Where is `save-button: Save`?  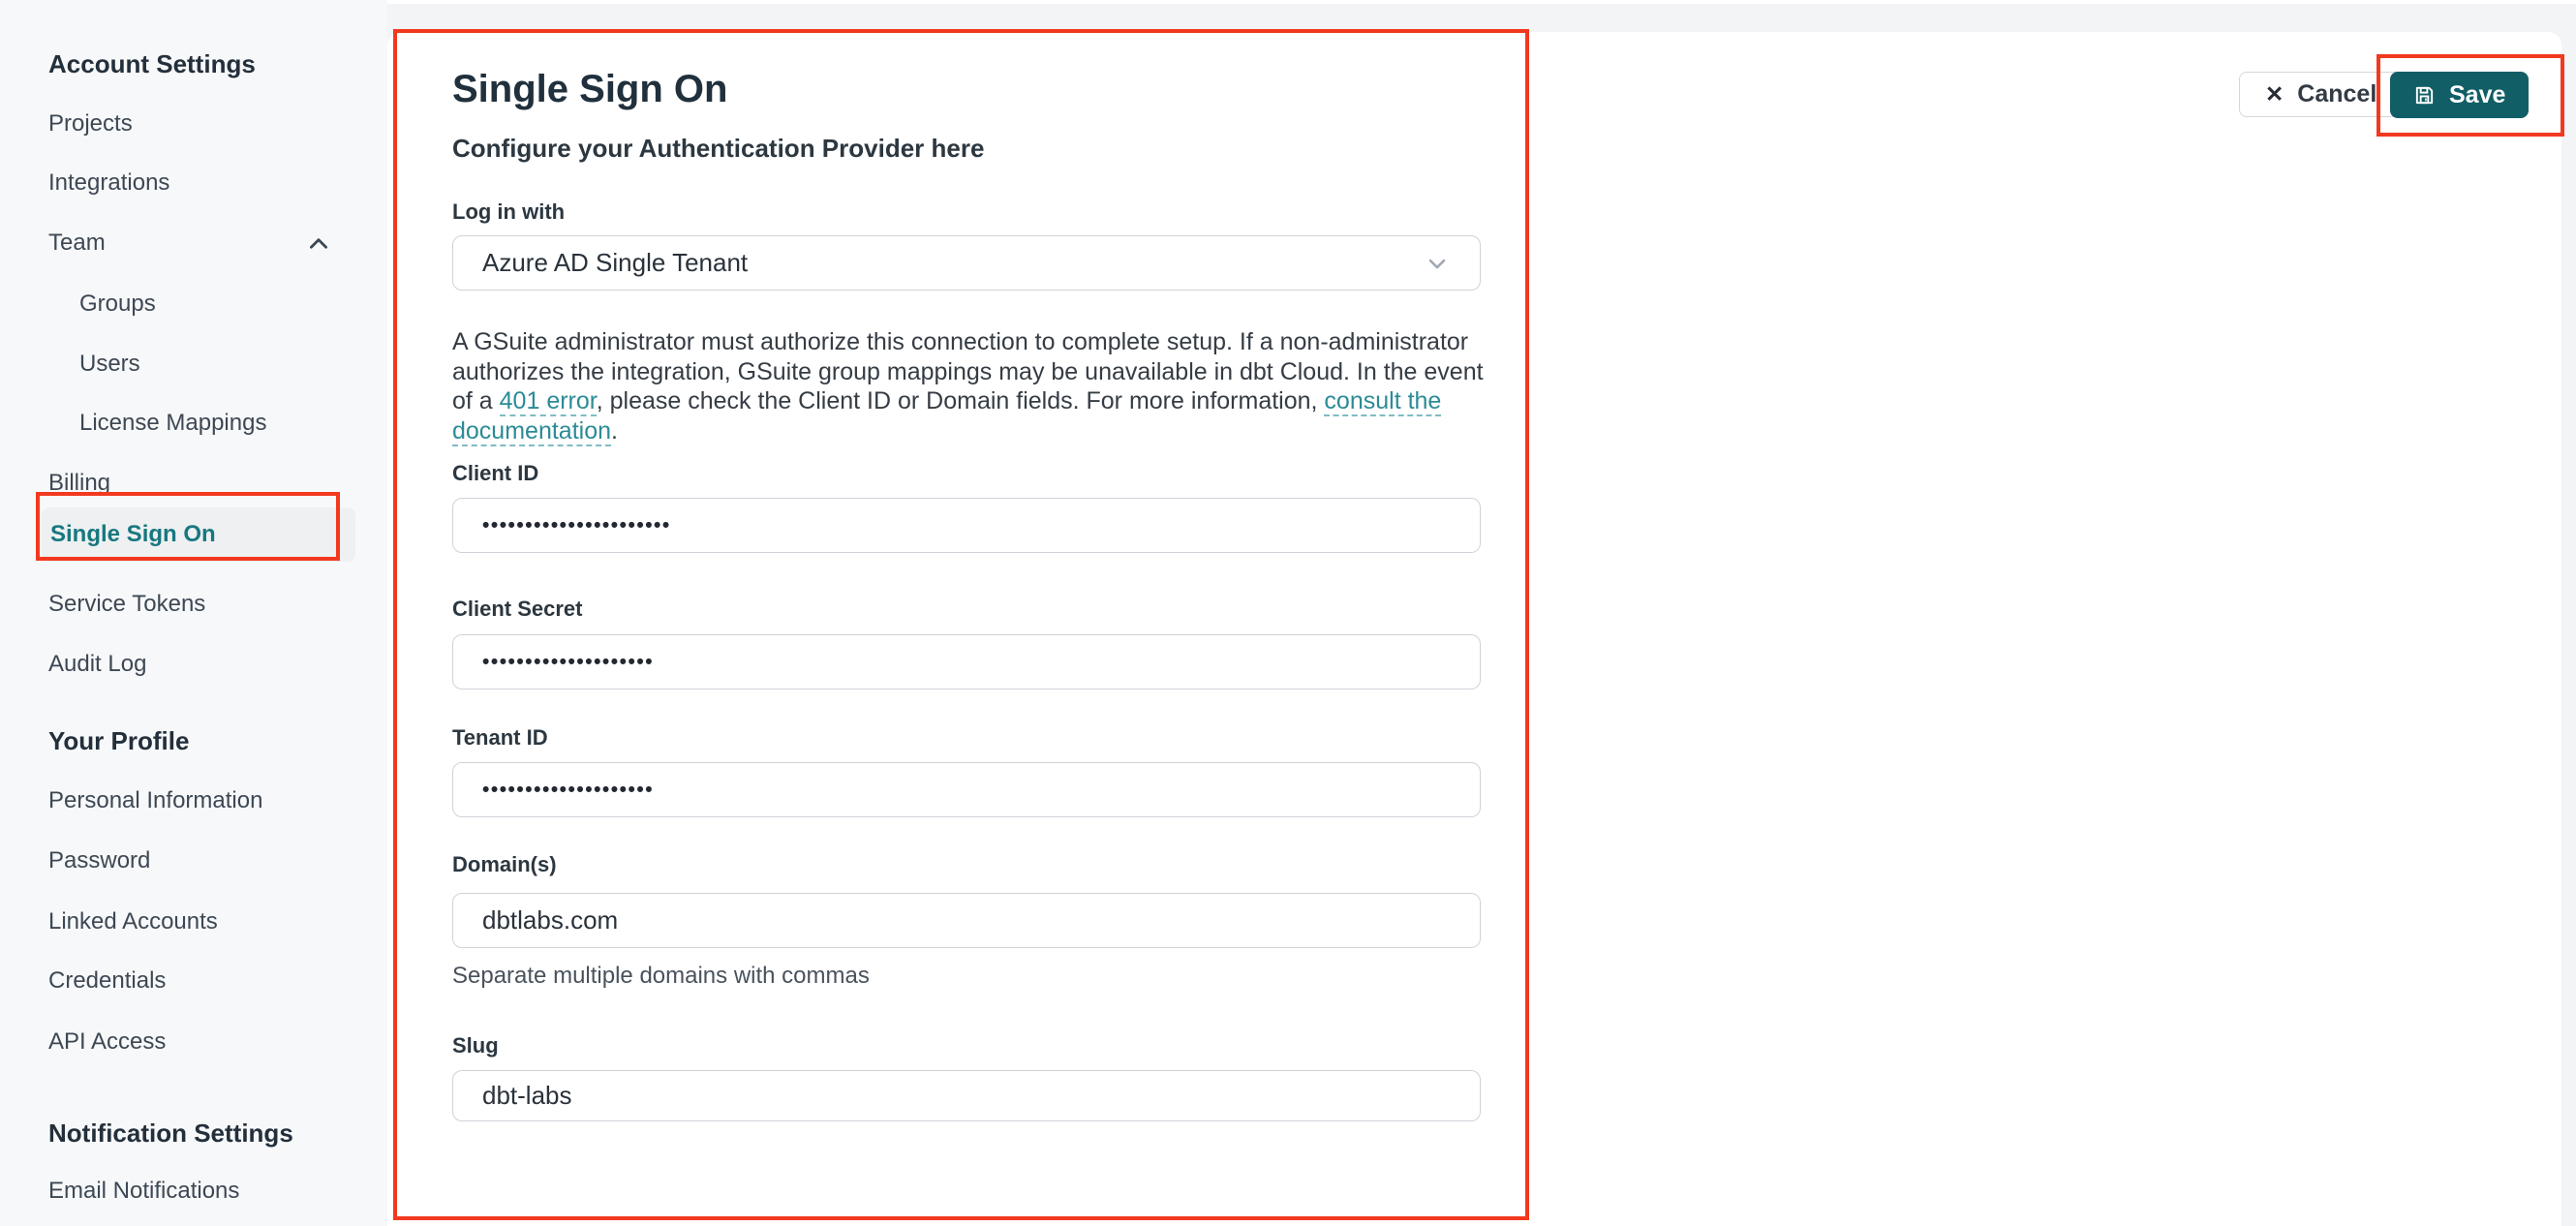 save-button: Save is located at coordinates (2460, 95).